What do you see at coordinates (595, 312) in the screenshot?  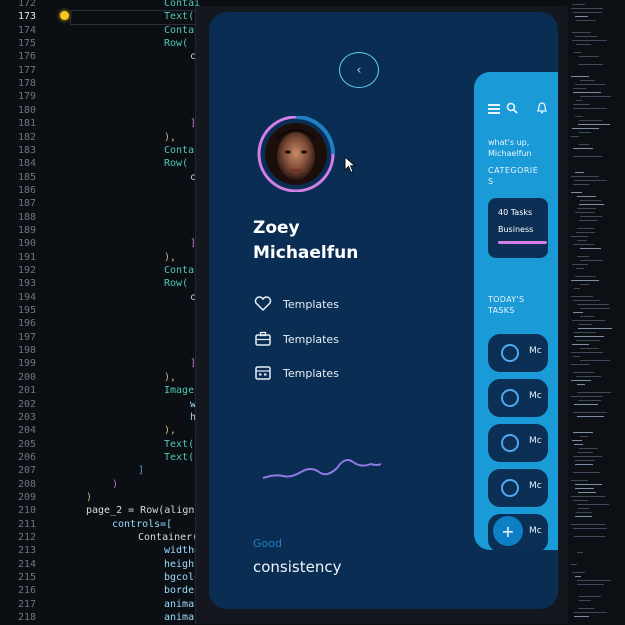 I see `minimap` at bounding box center [595, 312].